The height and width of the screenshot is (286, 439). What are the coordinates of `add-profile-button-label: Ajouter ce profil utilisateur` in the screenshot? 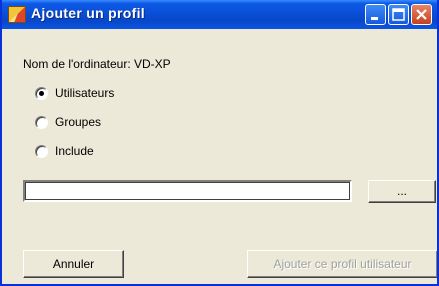 It's located at (342, 264).